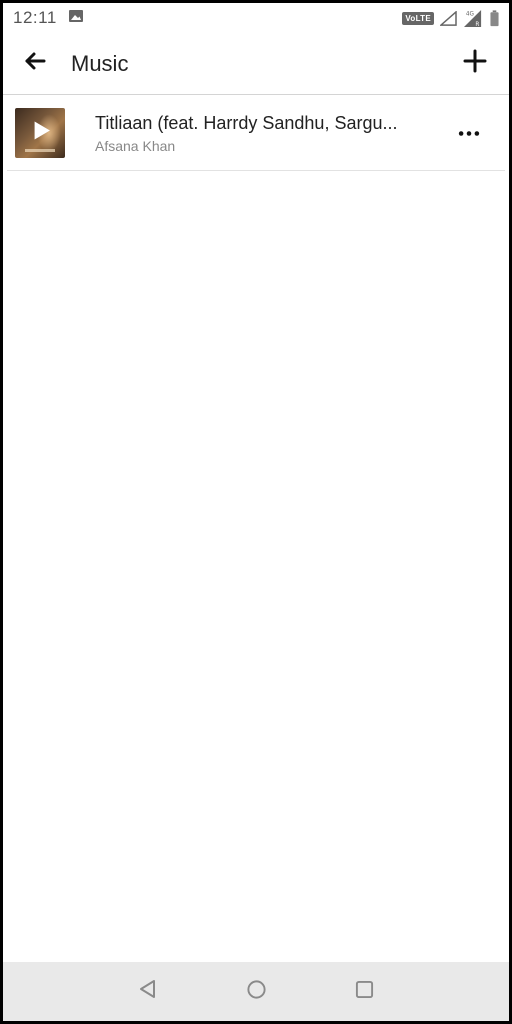  I want to click on svg-text: R, so click(477, 25).